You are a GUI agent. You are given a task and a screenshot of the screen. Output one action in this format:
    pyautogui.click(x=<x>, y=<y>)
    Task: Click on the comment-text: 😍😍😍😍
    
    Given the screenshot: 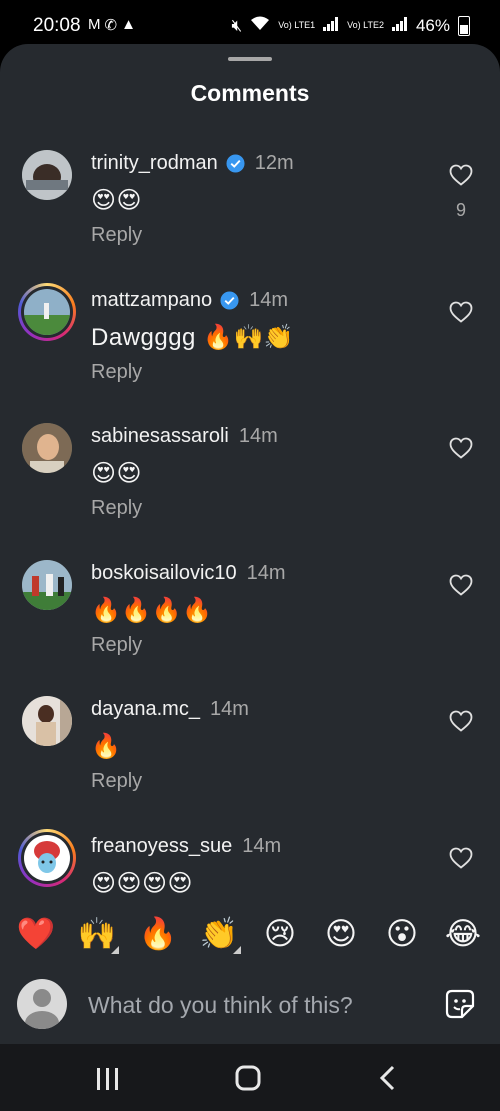 What is the action you would take?
    pyautogui.click(x=142, y=883)
    